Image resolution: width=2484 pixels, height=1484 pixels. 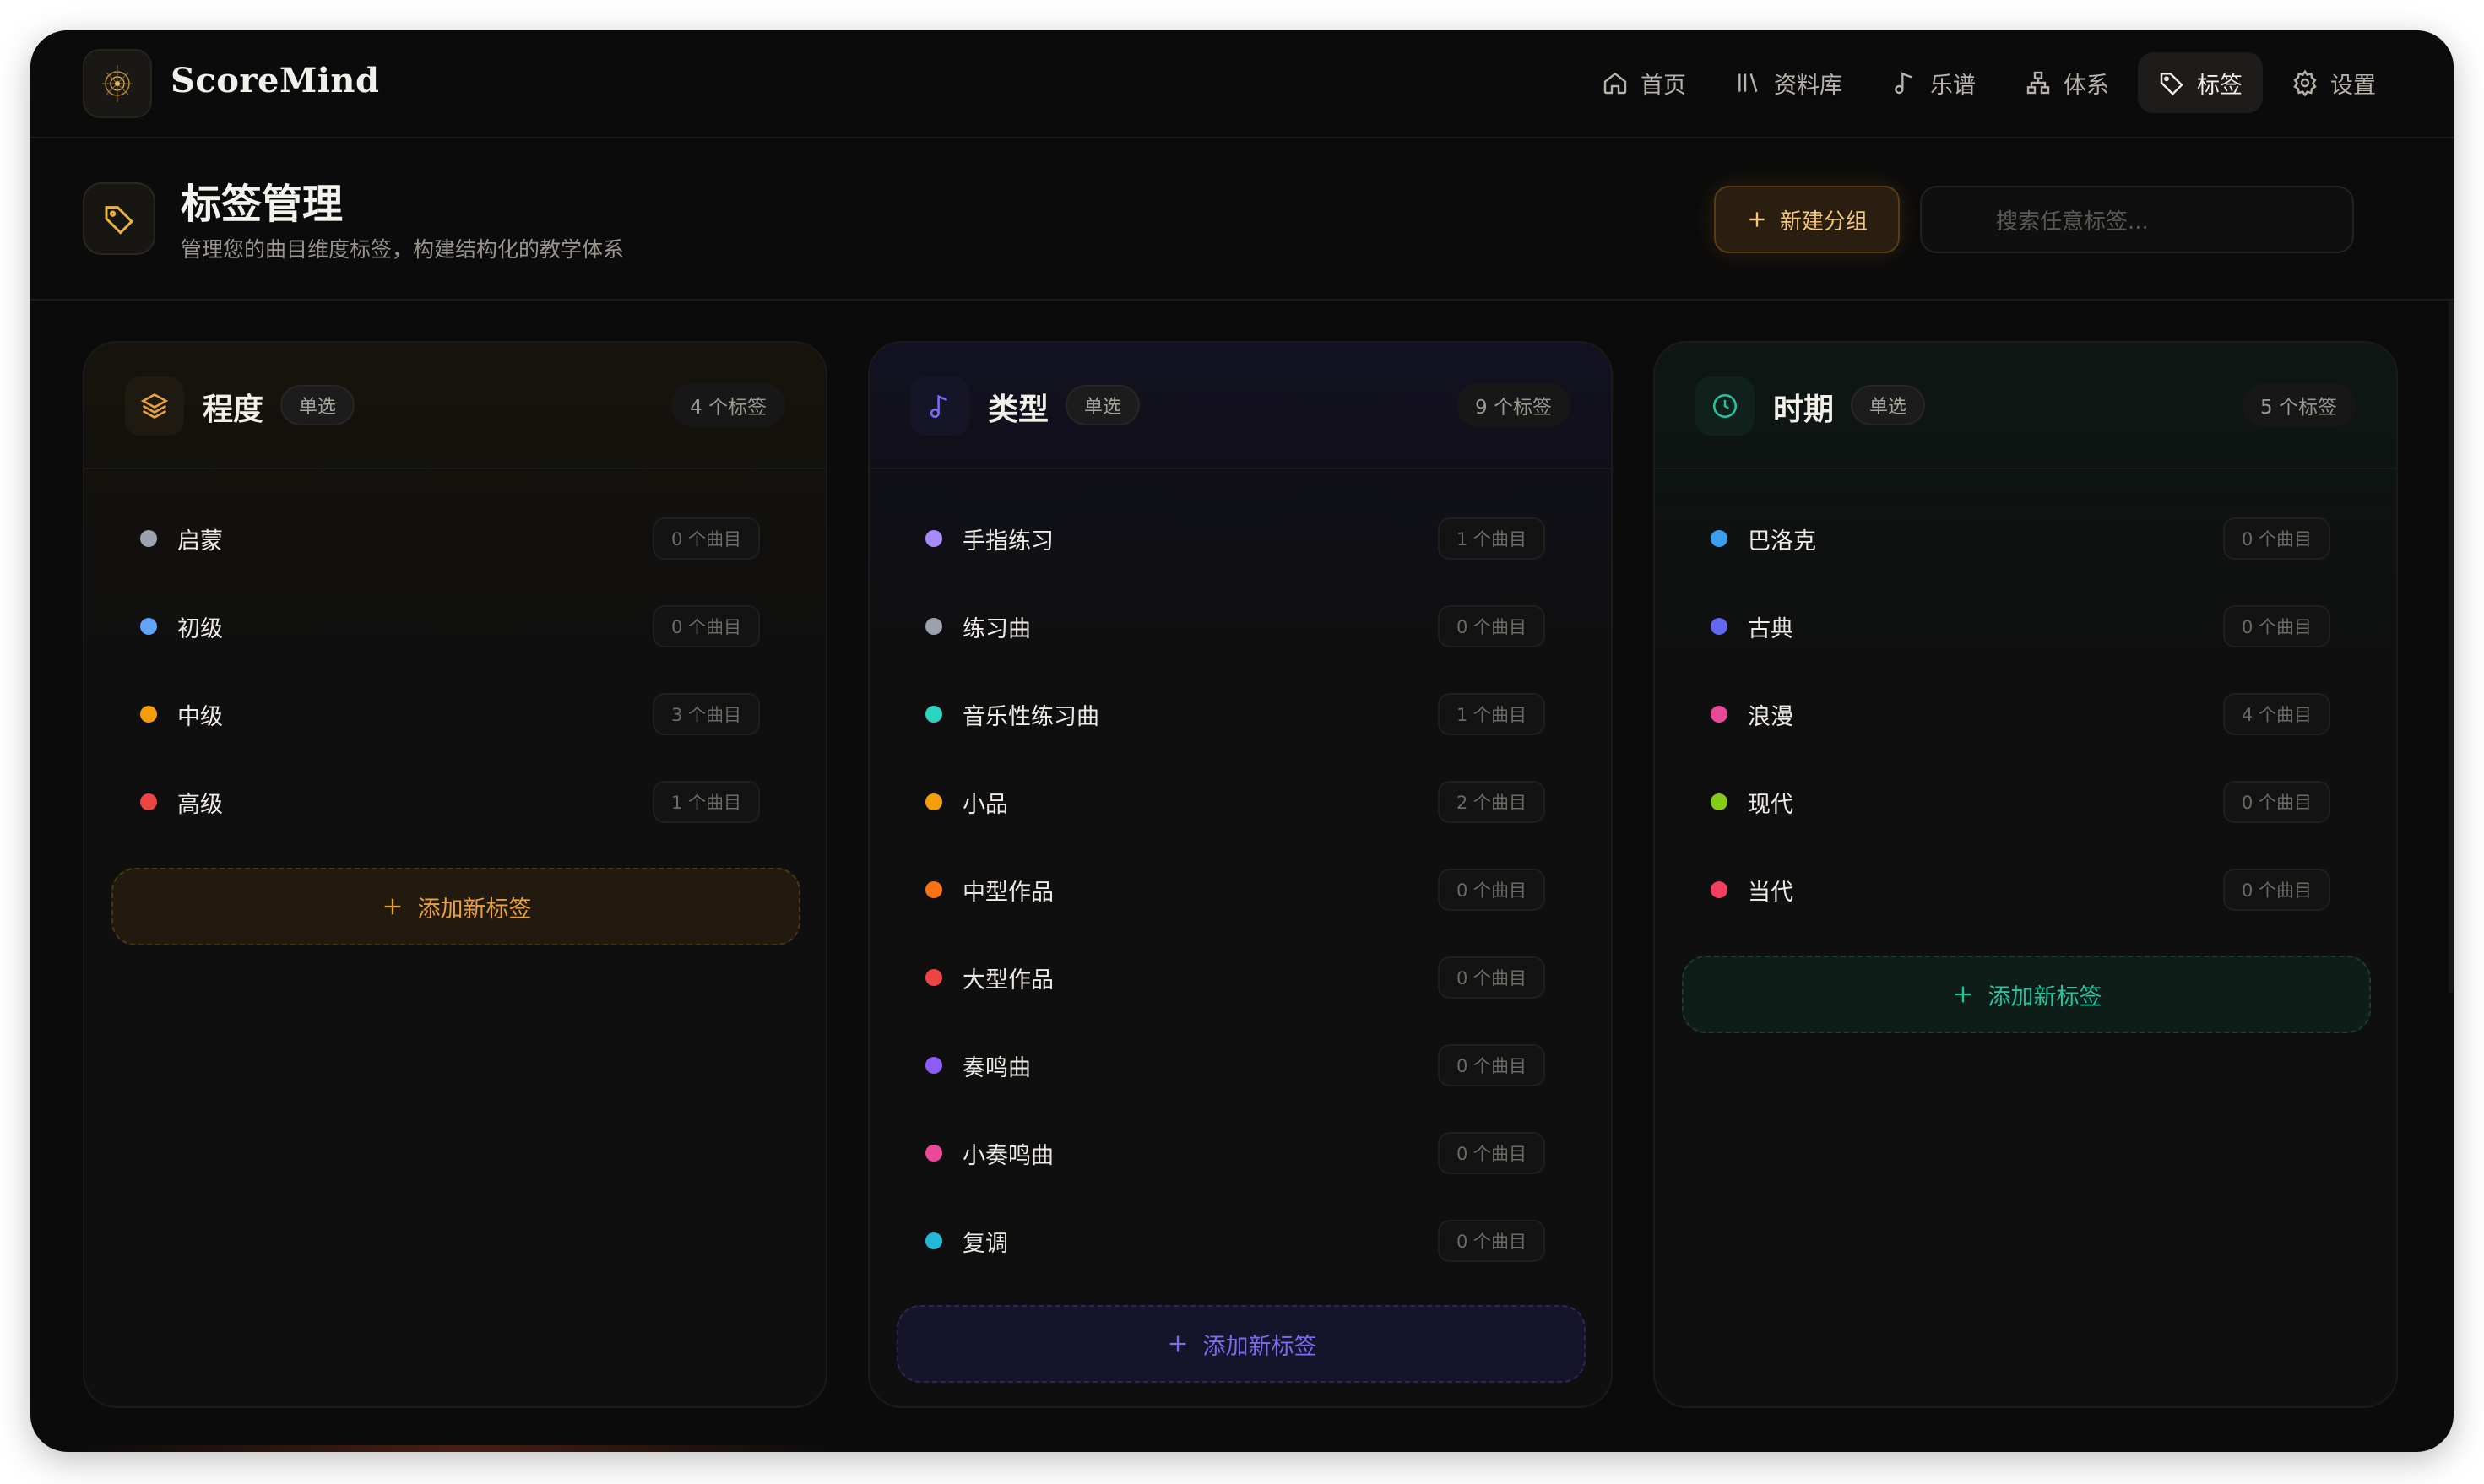 I want to click on nav-item-system: 体系, so click(x=2066, y=82).